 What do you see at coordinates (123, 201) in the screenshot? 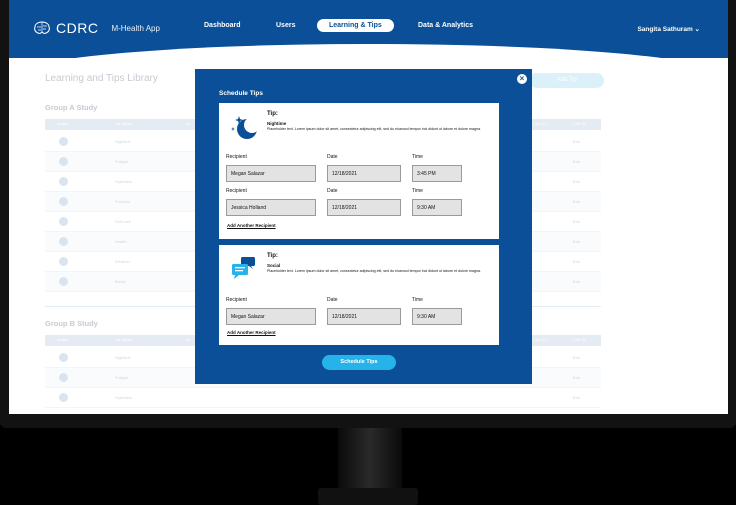
I see `tip-name: Exercise` at bounding box center [123, 201].